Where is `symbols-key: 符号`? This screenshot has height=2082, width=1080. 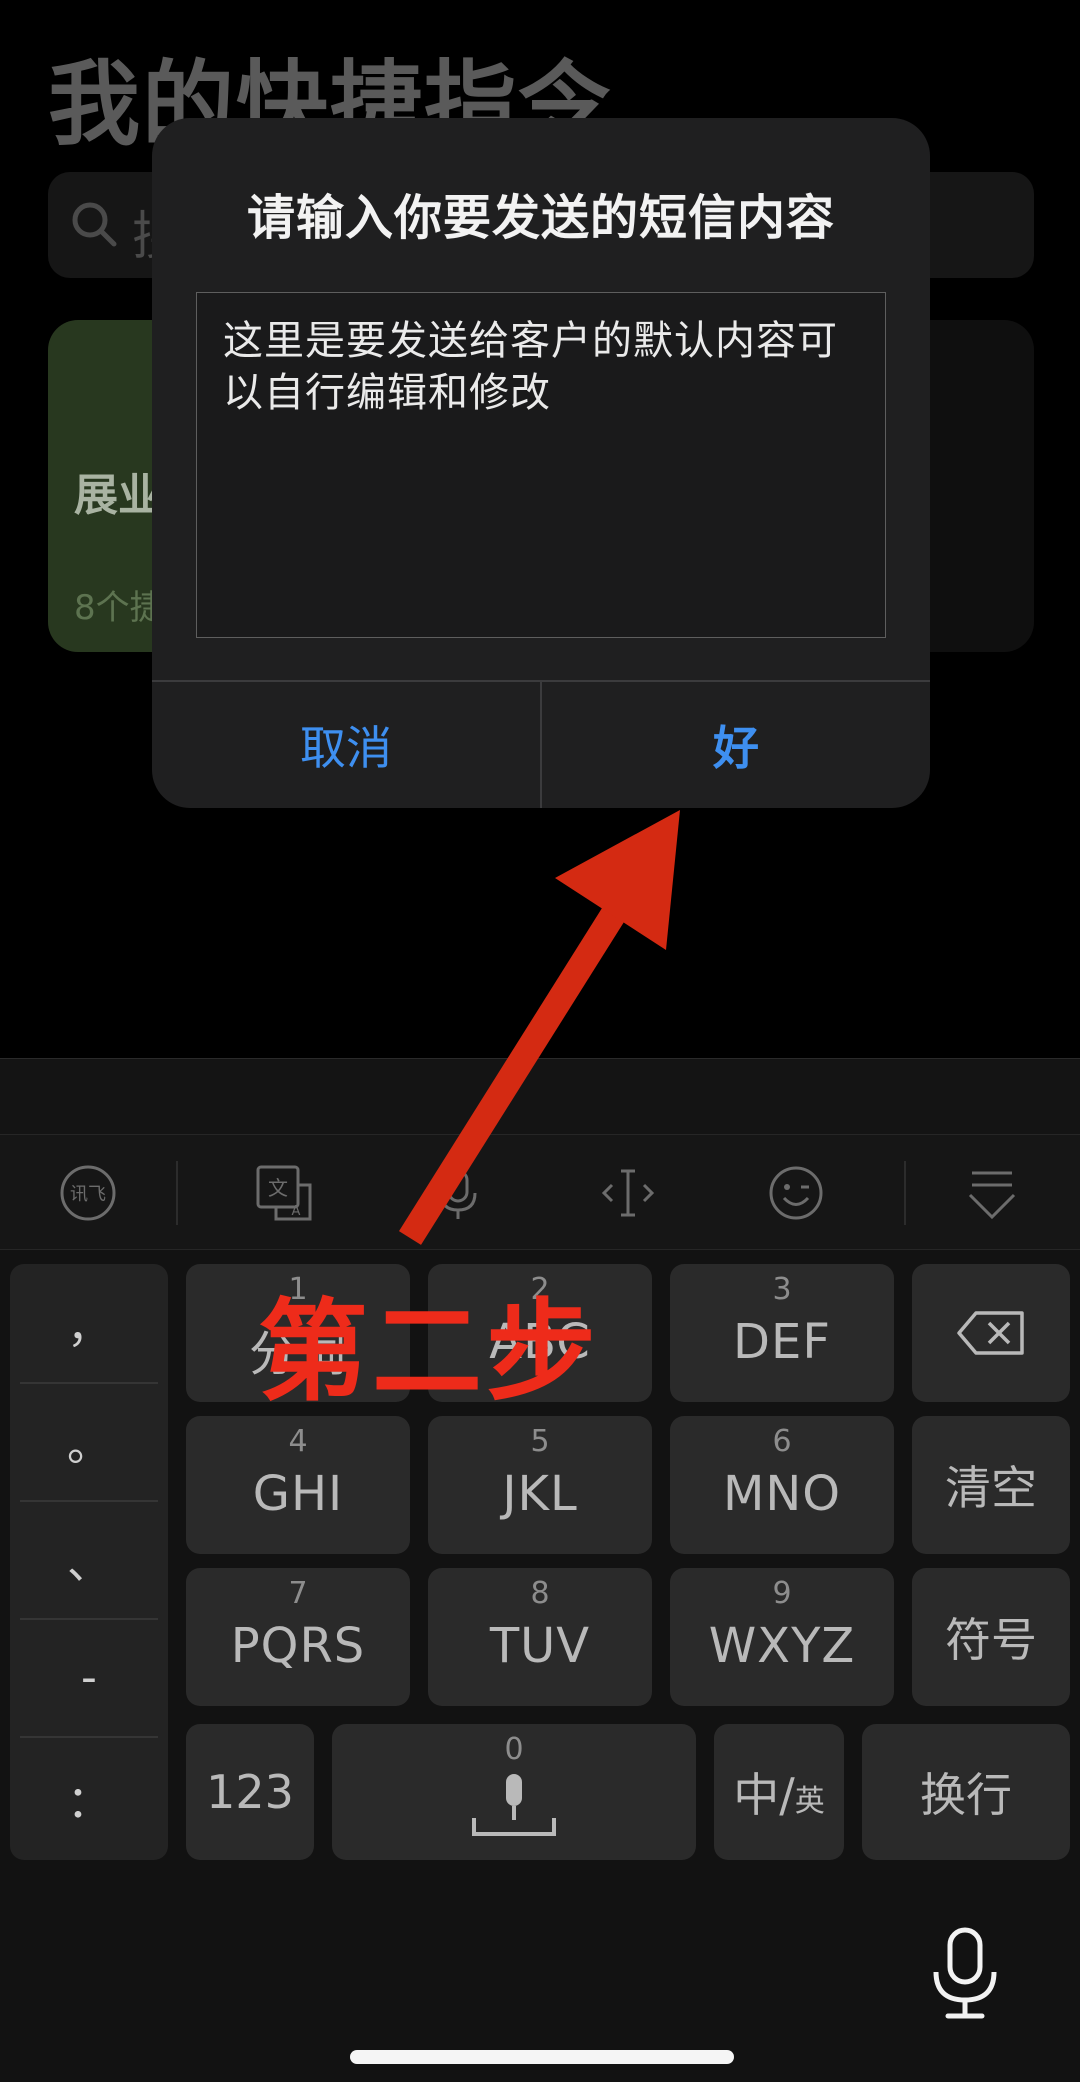 symbols-key: 符号 is located at coordinates (991, 1637).